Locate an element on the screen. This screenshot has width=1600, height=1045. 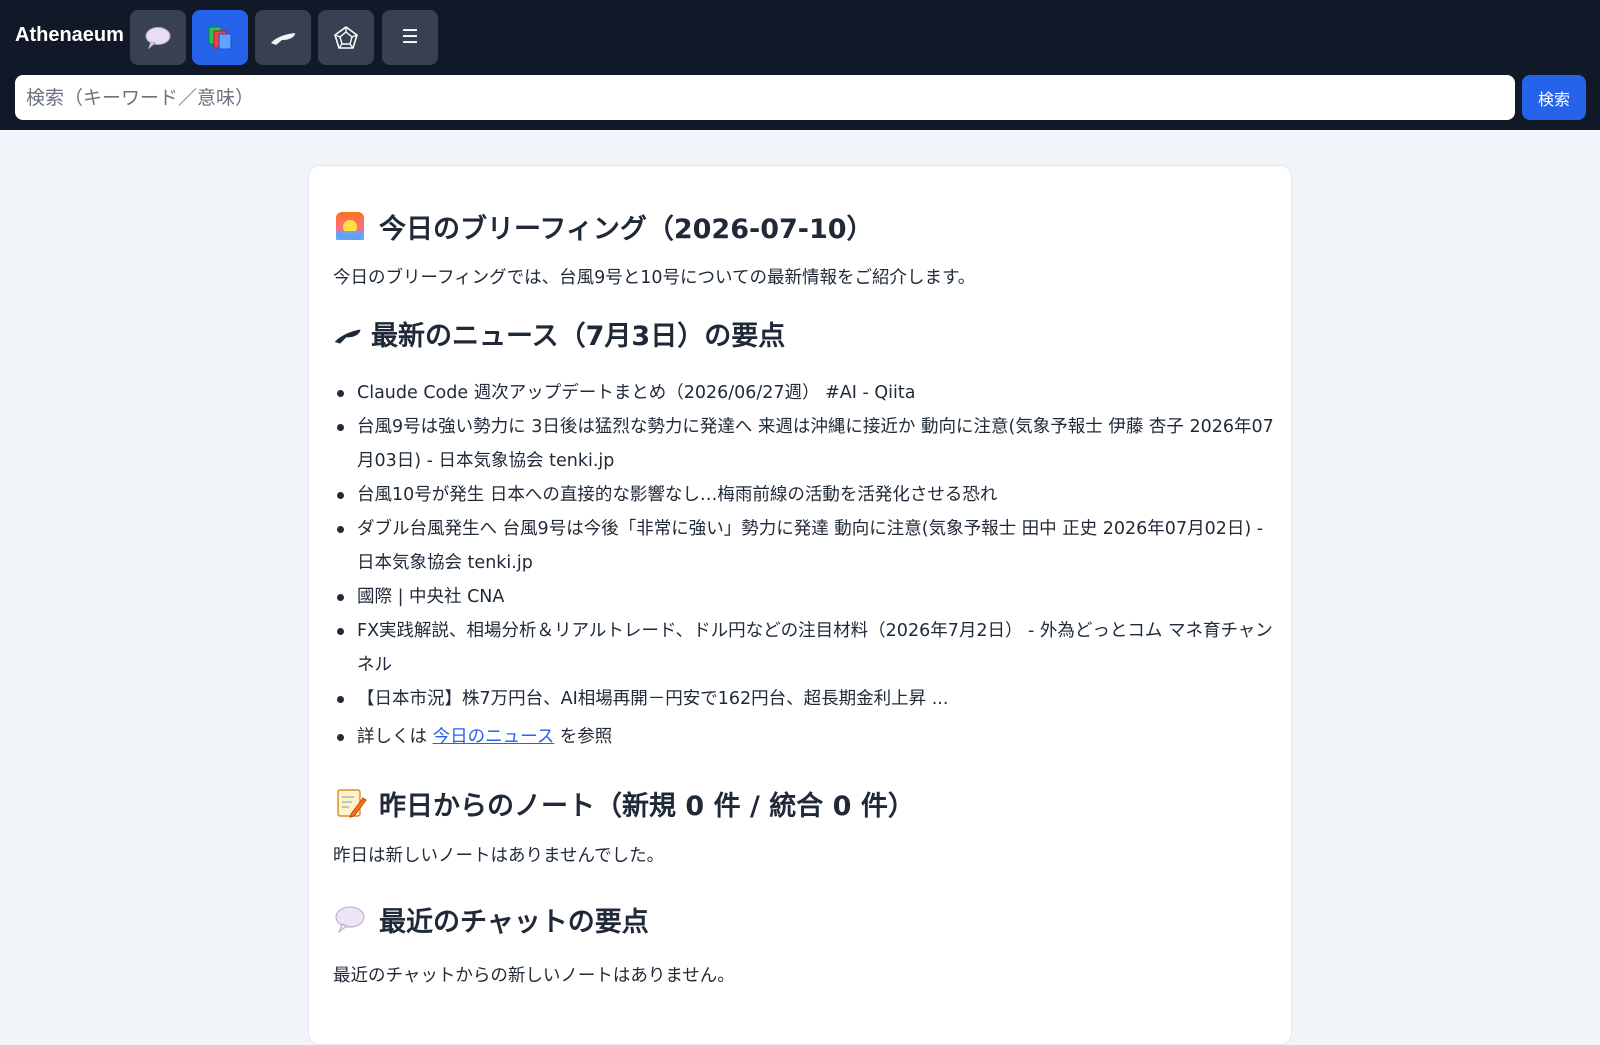
graph-nav-button is located at coordinates (346, 37).